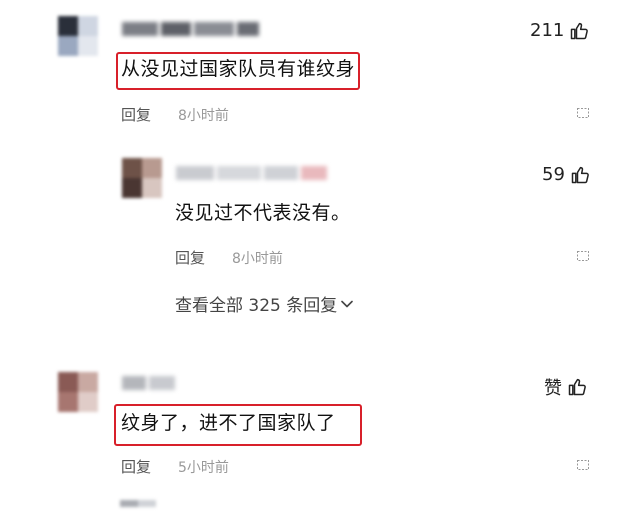  I want to click on view-all-label: 查看全部 325 条回复, so click(256, 306).